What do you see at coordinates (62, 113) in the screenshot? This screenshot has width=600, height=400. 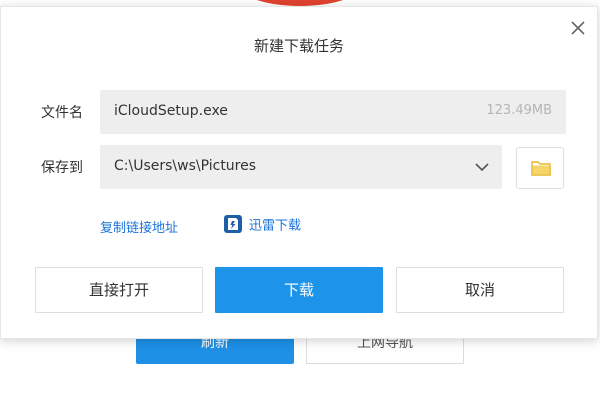 I see `filename-label: 文件名` at bounding box center [62, 113].